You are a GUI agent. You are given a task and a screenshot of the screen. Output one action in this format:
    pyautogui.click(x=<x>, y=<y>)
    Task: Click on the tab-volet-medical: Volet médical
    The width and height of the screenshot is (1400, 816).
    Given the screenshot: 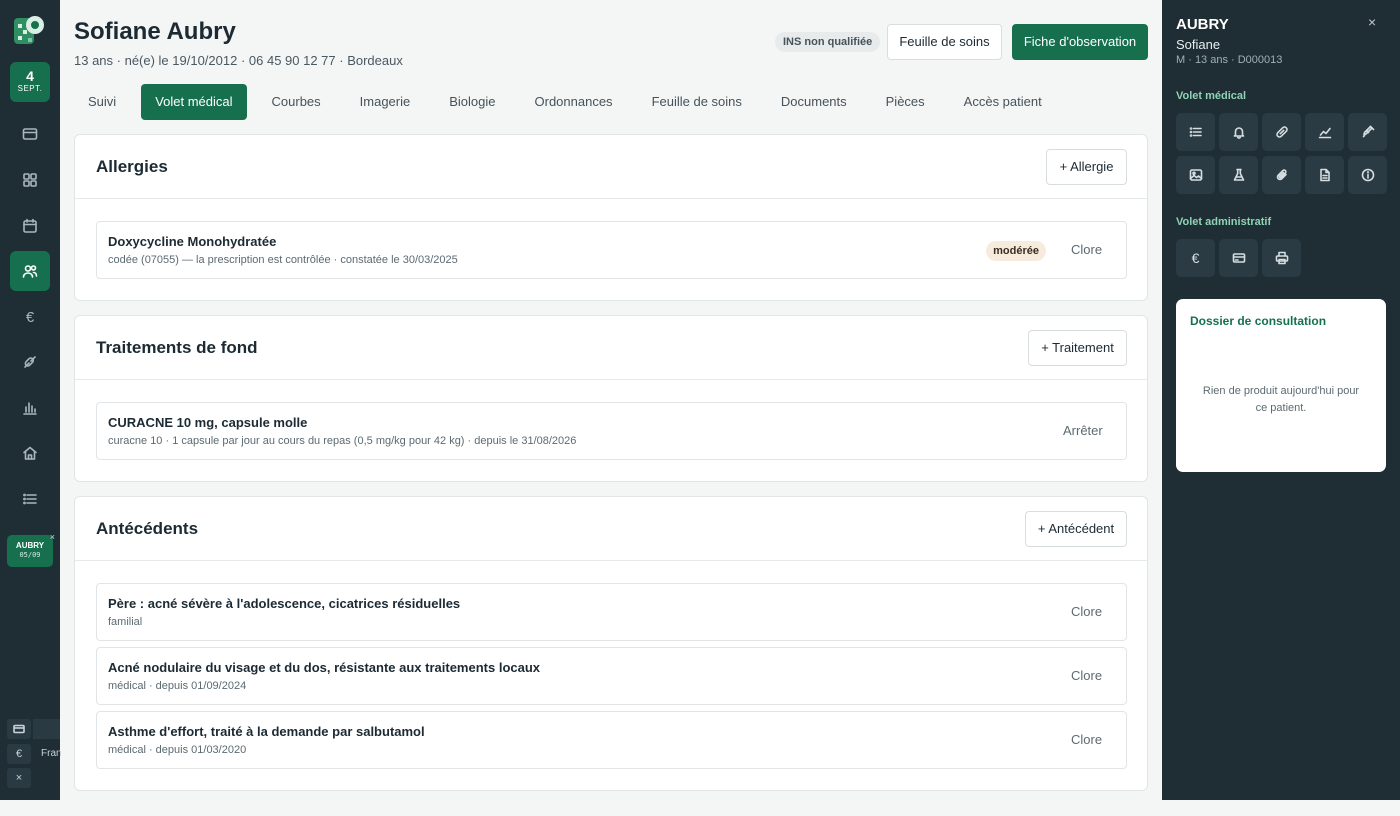 What is the action you would take?
    pyautogui.click(x=194, y=102)
    